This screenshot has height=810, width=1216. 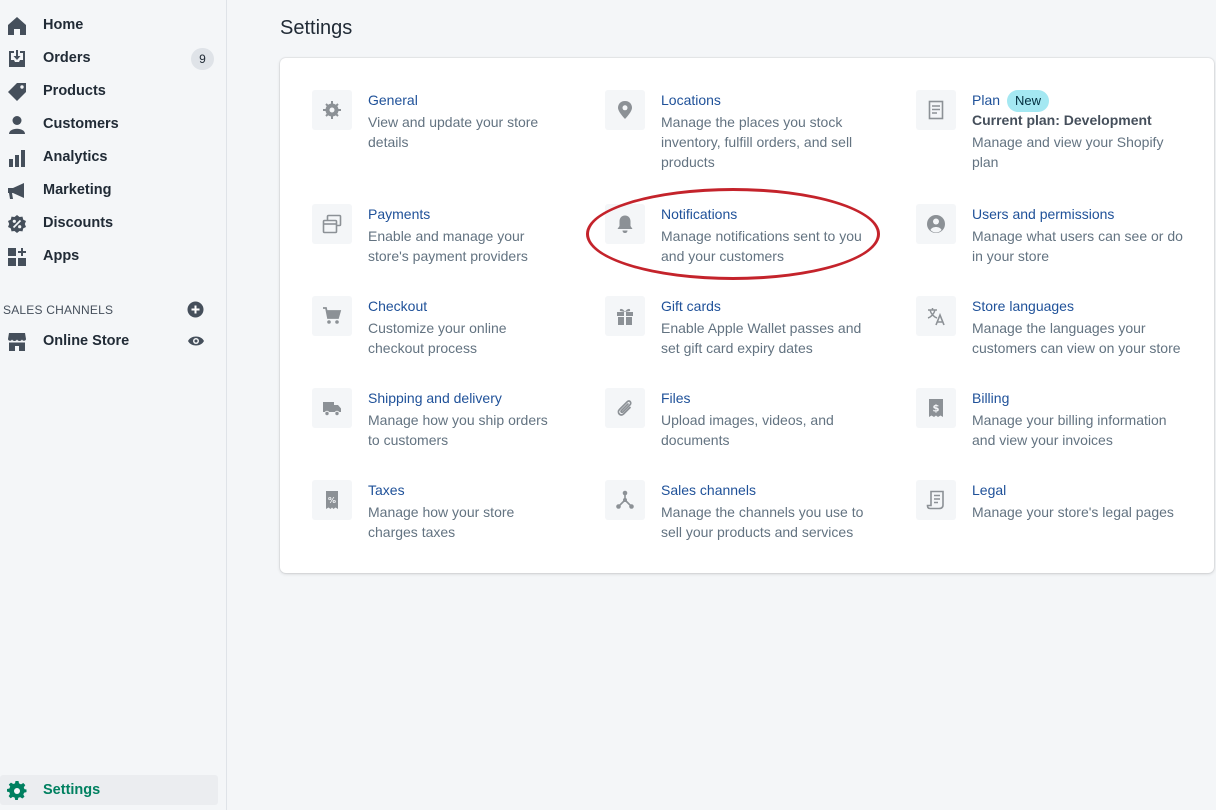 I want to click on tile-description: Upload images, videos, and documents, so click(x=747, y=430).